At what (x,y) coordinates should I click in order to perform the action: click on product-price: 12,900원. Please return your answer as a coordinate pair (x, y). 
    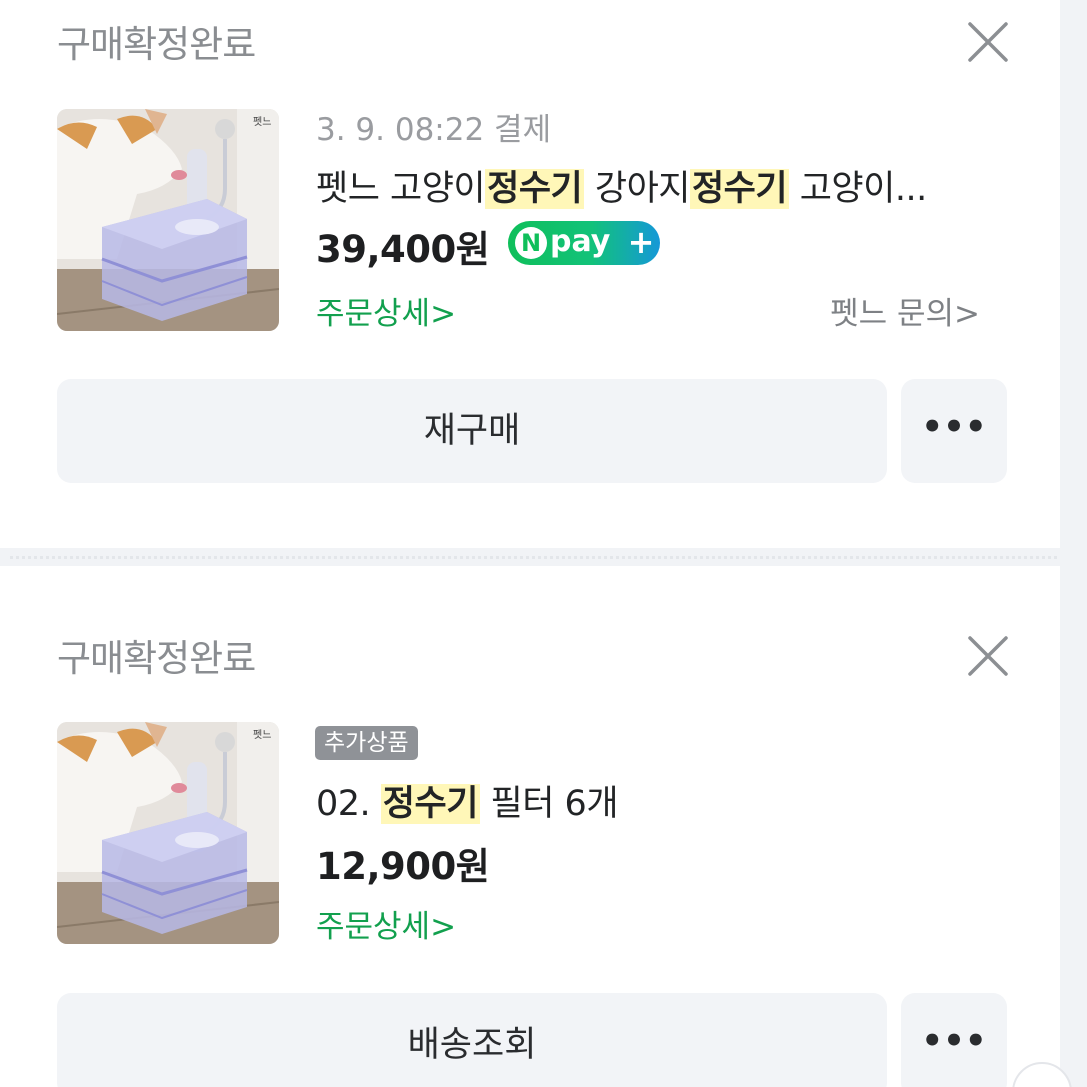
    Looking at the image, I should click on (403, 866).